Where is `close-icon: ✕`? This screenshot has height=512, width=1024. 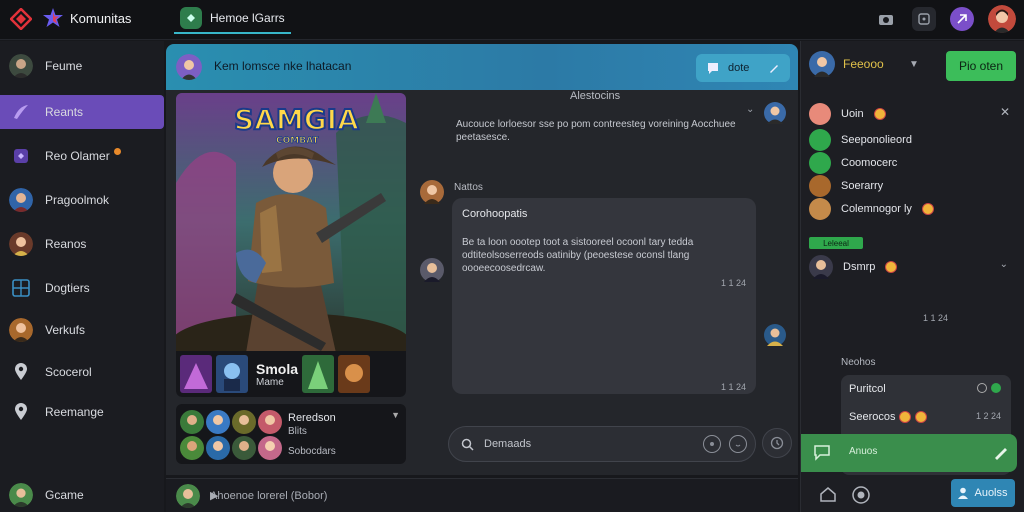
close-icon: ✕ is located at coordinates (1005, 112).